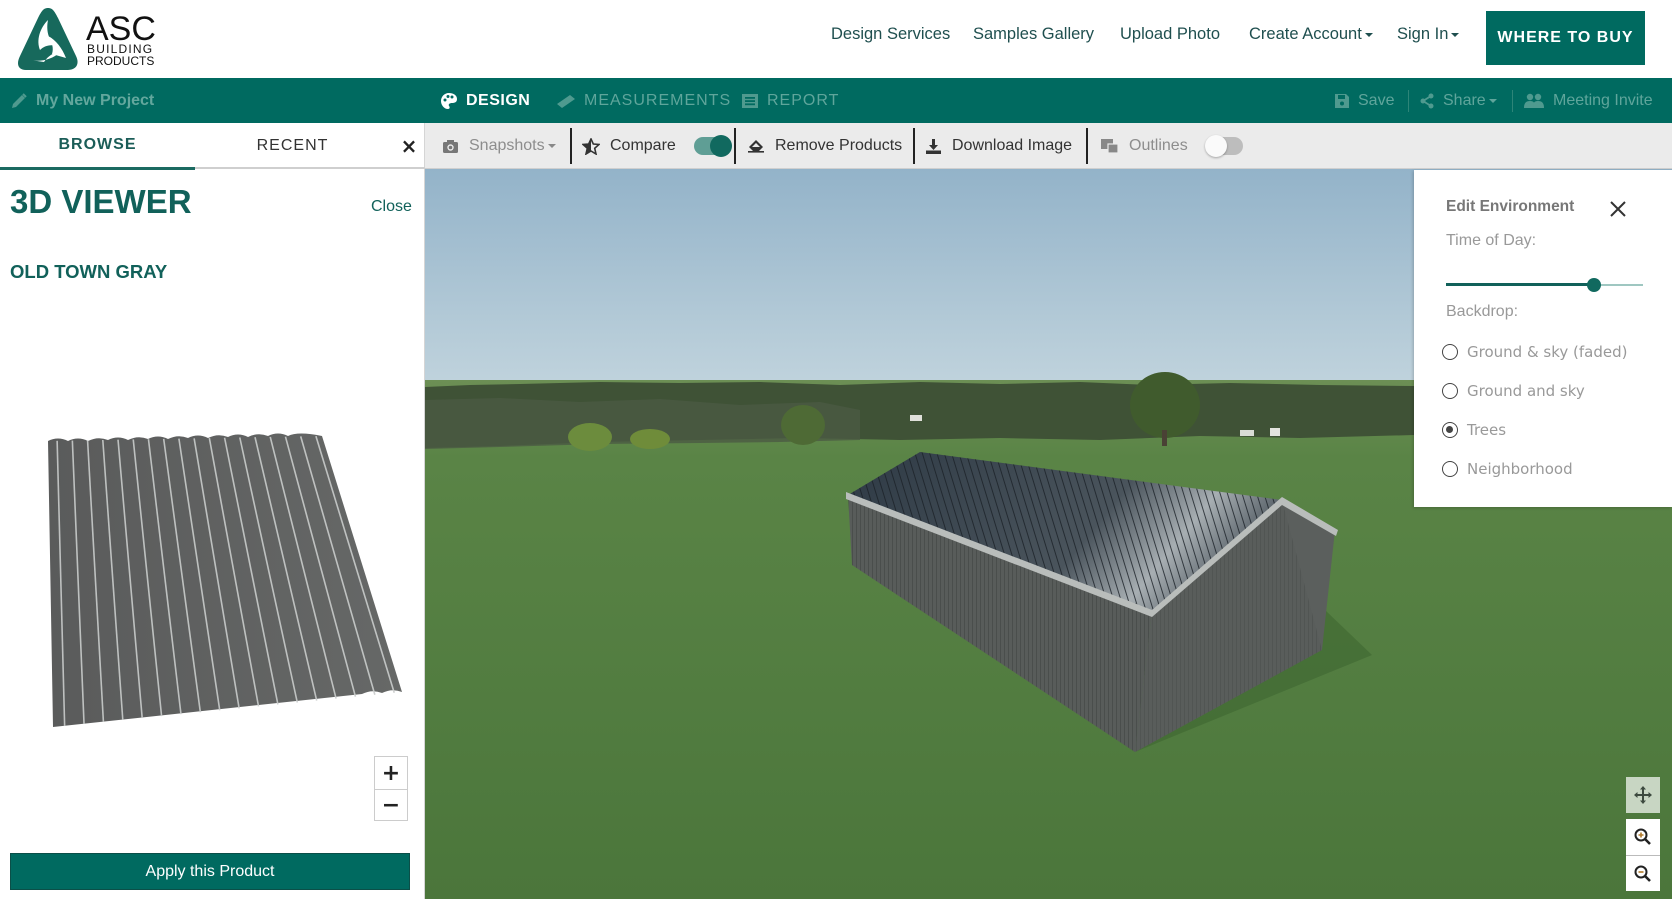  What do you see at coordinates (89, 271) in the screenshot?
I see `product-name: OLD TOWN GRAY` at bounding box center [89, 271].